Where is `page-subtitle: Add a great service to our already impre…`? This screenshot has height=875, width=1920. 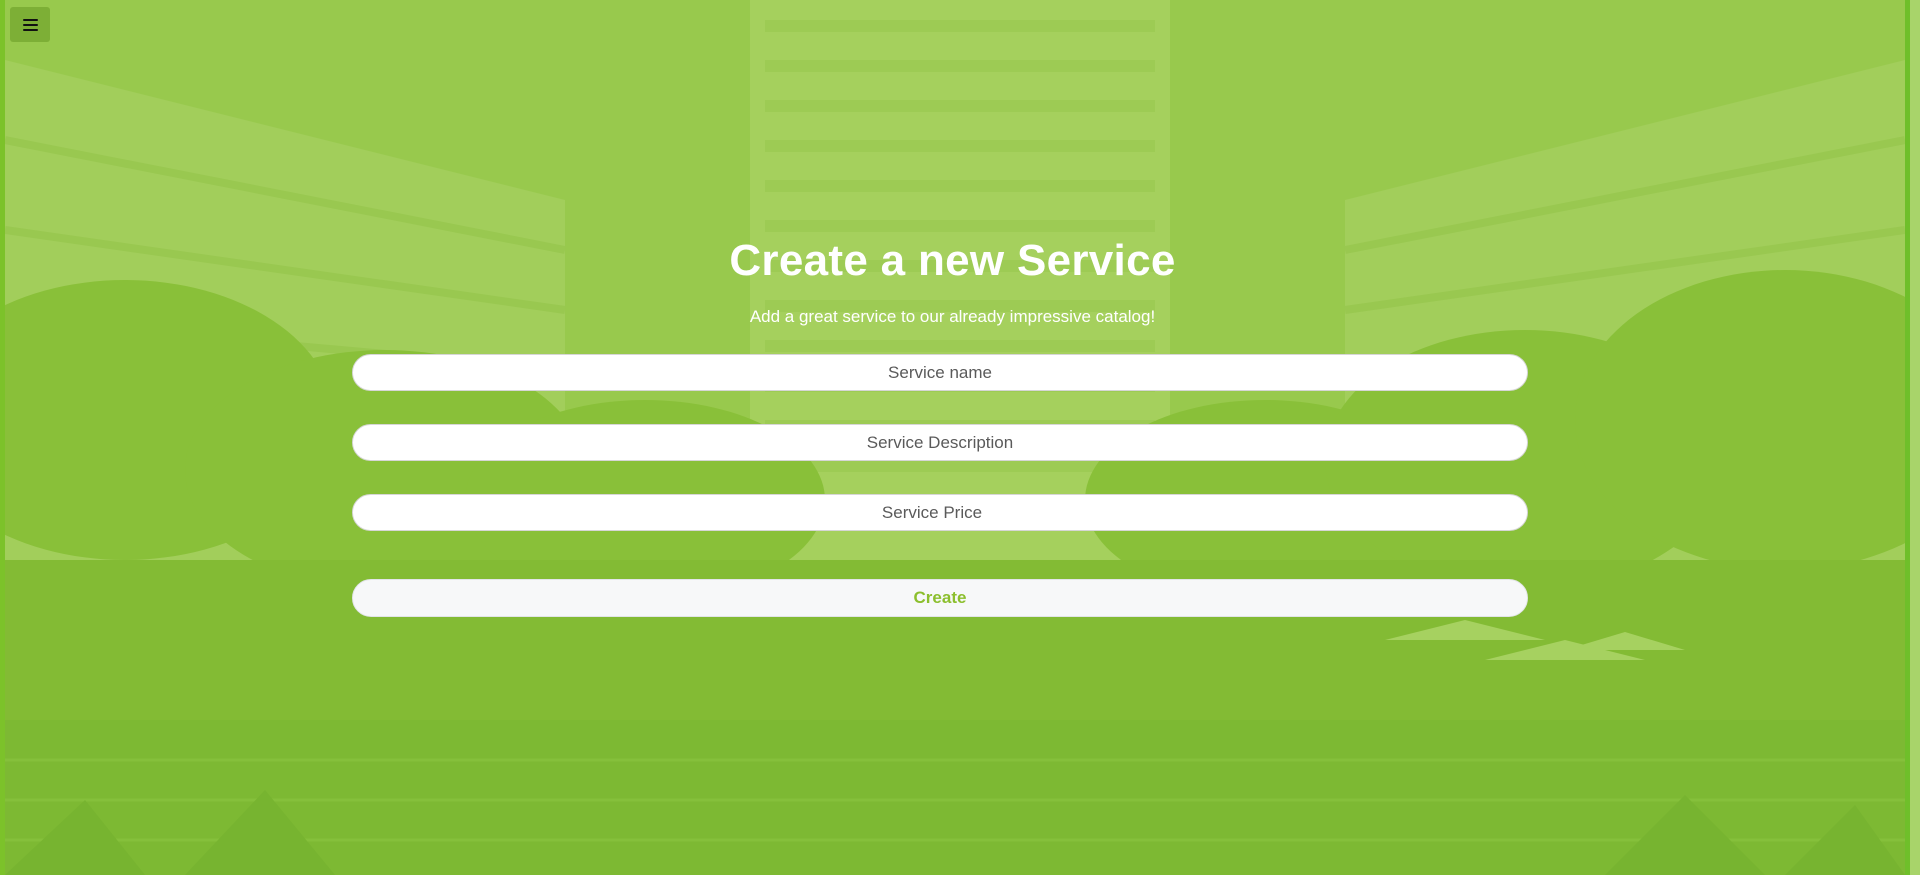
page-subtitle: Add a great service to our already impre… is located at coordinates (952, 316).